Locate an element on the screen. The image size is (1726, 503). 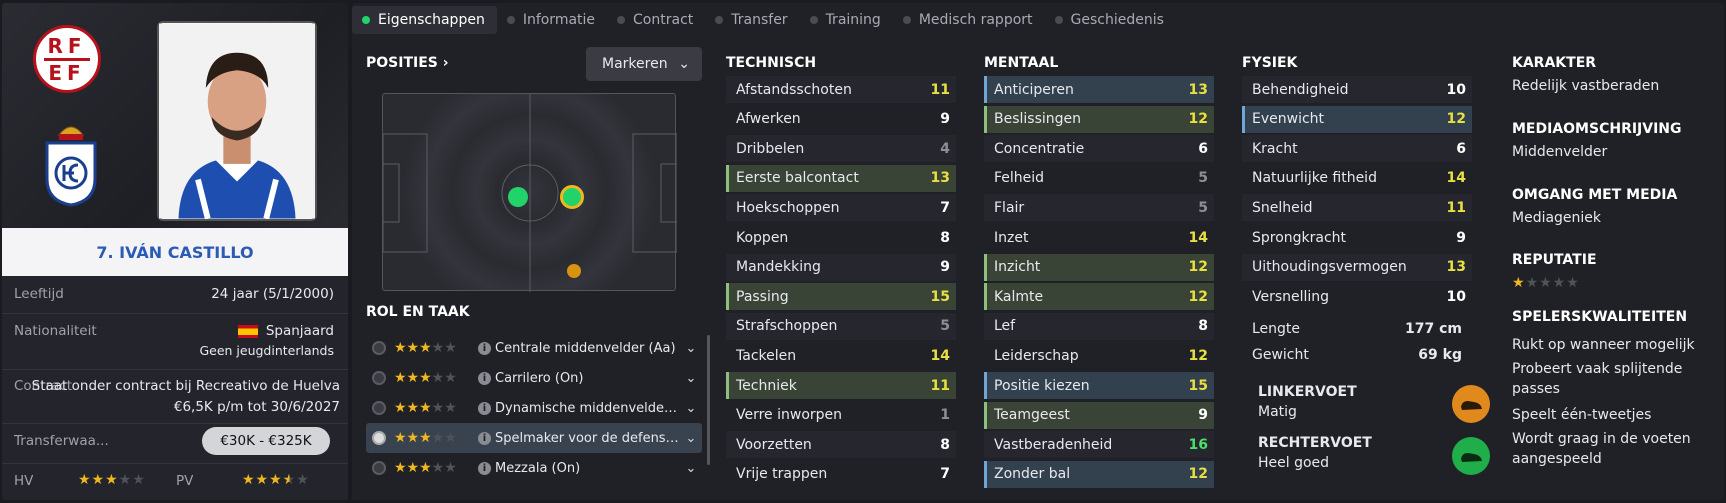
transfer-value: €30K - €325K is located at coordinates (266, 441).